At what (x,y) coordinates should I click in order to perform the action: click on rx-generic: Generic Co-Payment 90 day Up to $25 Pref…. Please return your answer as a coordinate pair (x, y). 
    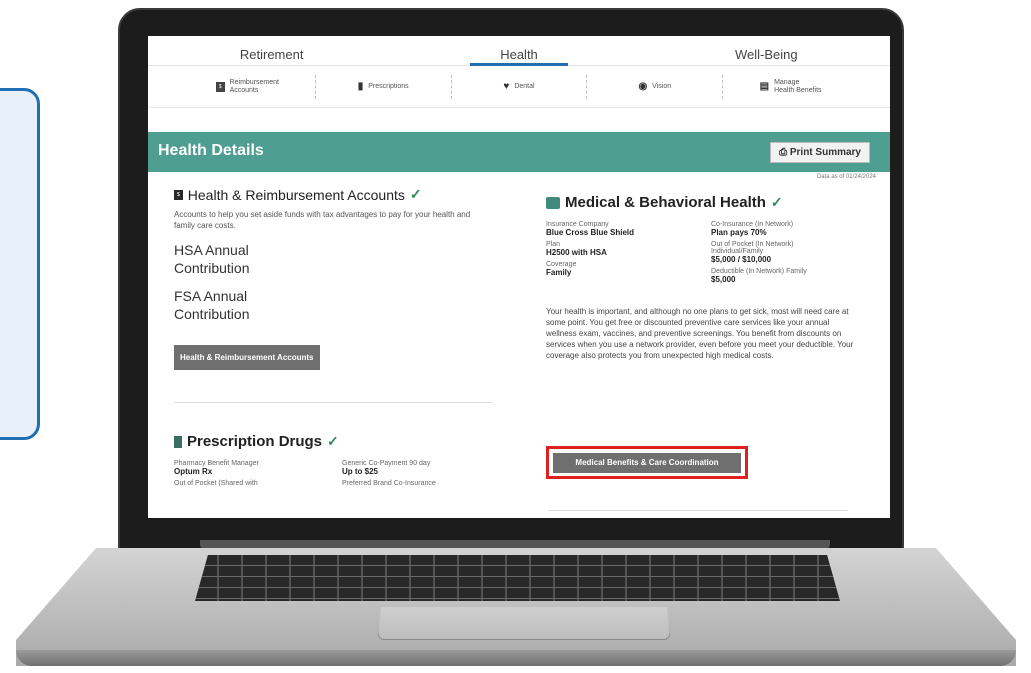
    Looking at the image, I should click on (389, 473).